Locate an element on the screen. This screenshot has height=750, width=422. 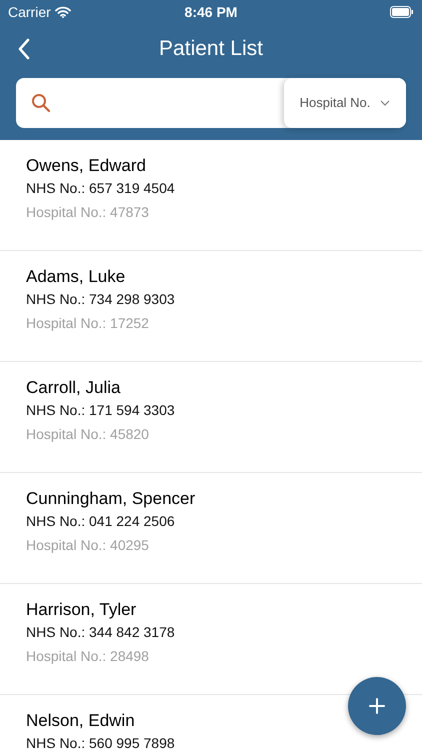
hospital-number: Hospital No.: 47873 is located at coordinates (88, 212).